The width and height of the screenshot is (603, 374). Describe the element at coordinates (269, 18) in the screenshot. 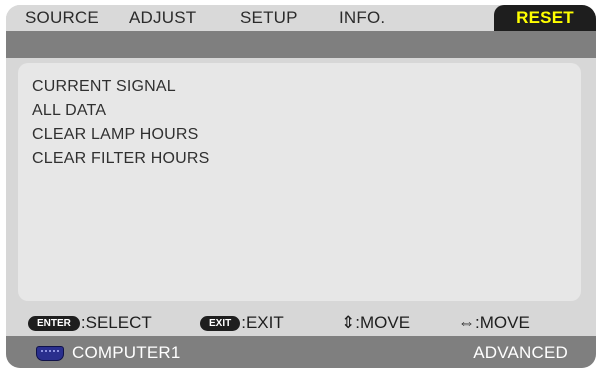

I see `tab-setup: SETUP` at that location.